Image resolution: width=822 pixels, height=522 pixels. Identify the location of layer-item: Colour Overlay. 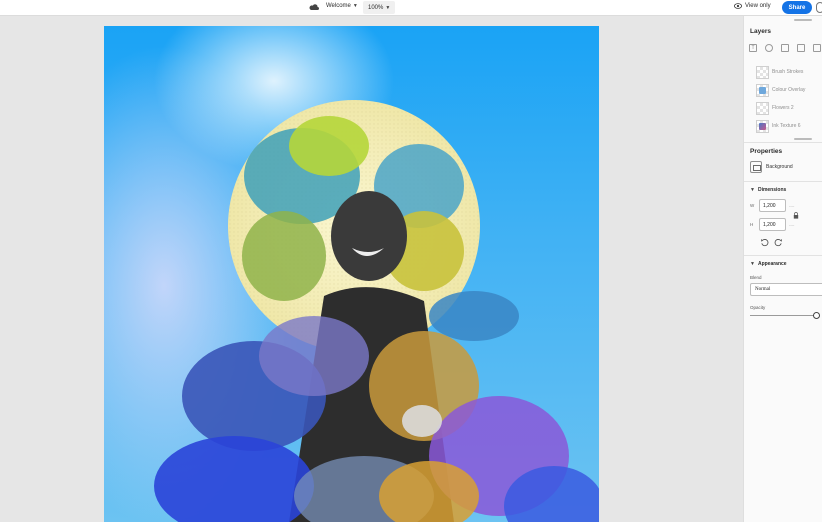
(780, 90).